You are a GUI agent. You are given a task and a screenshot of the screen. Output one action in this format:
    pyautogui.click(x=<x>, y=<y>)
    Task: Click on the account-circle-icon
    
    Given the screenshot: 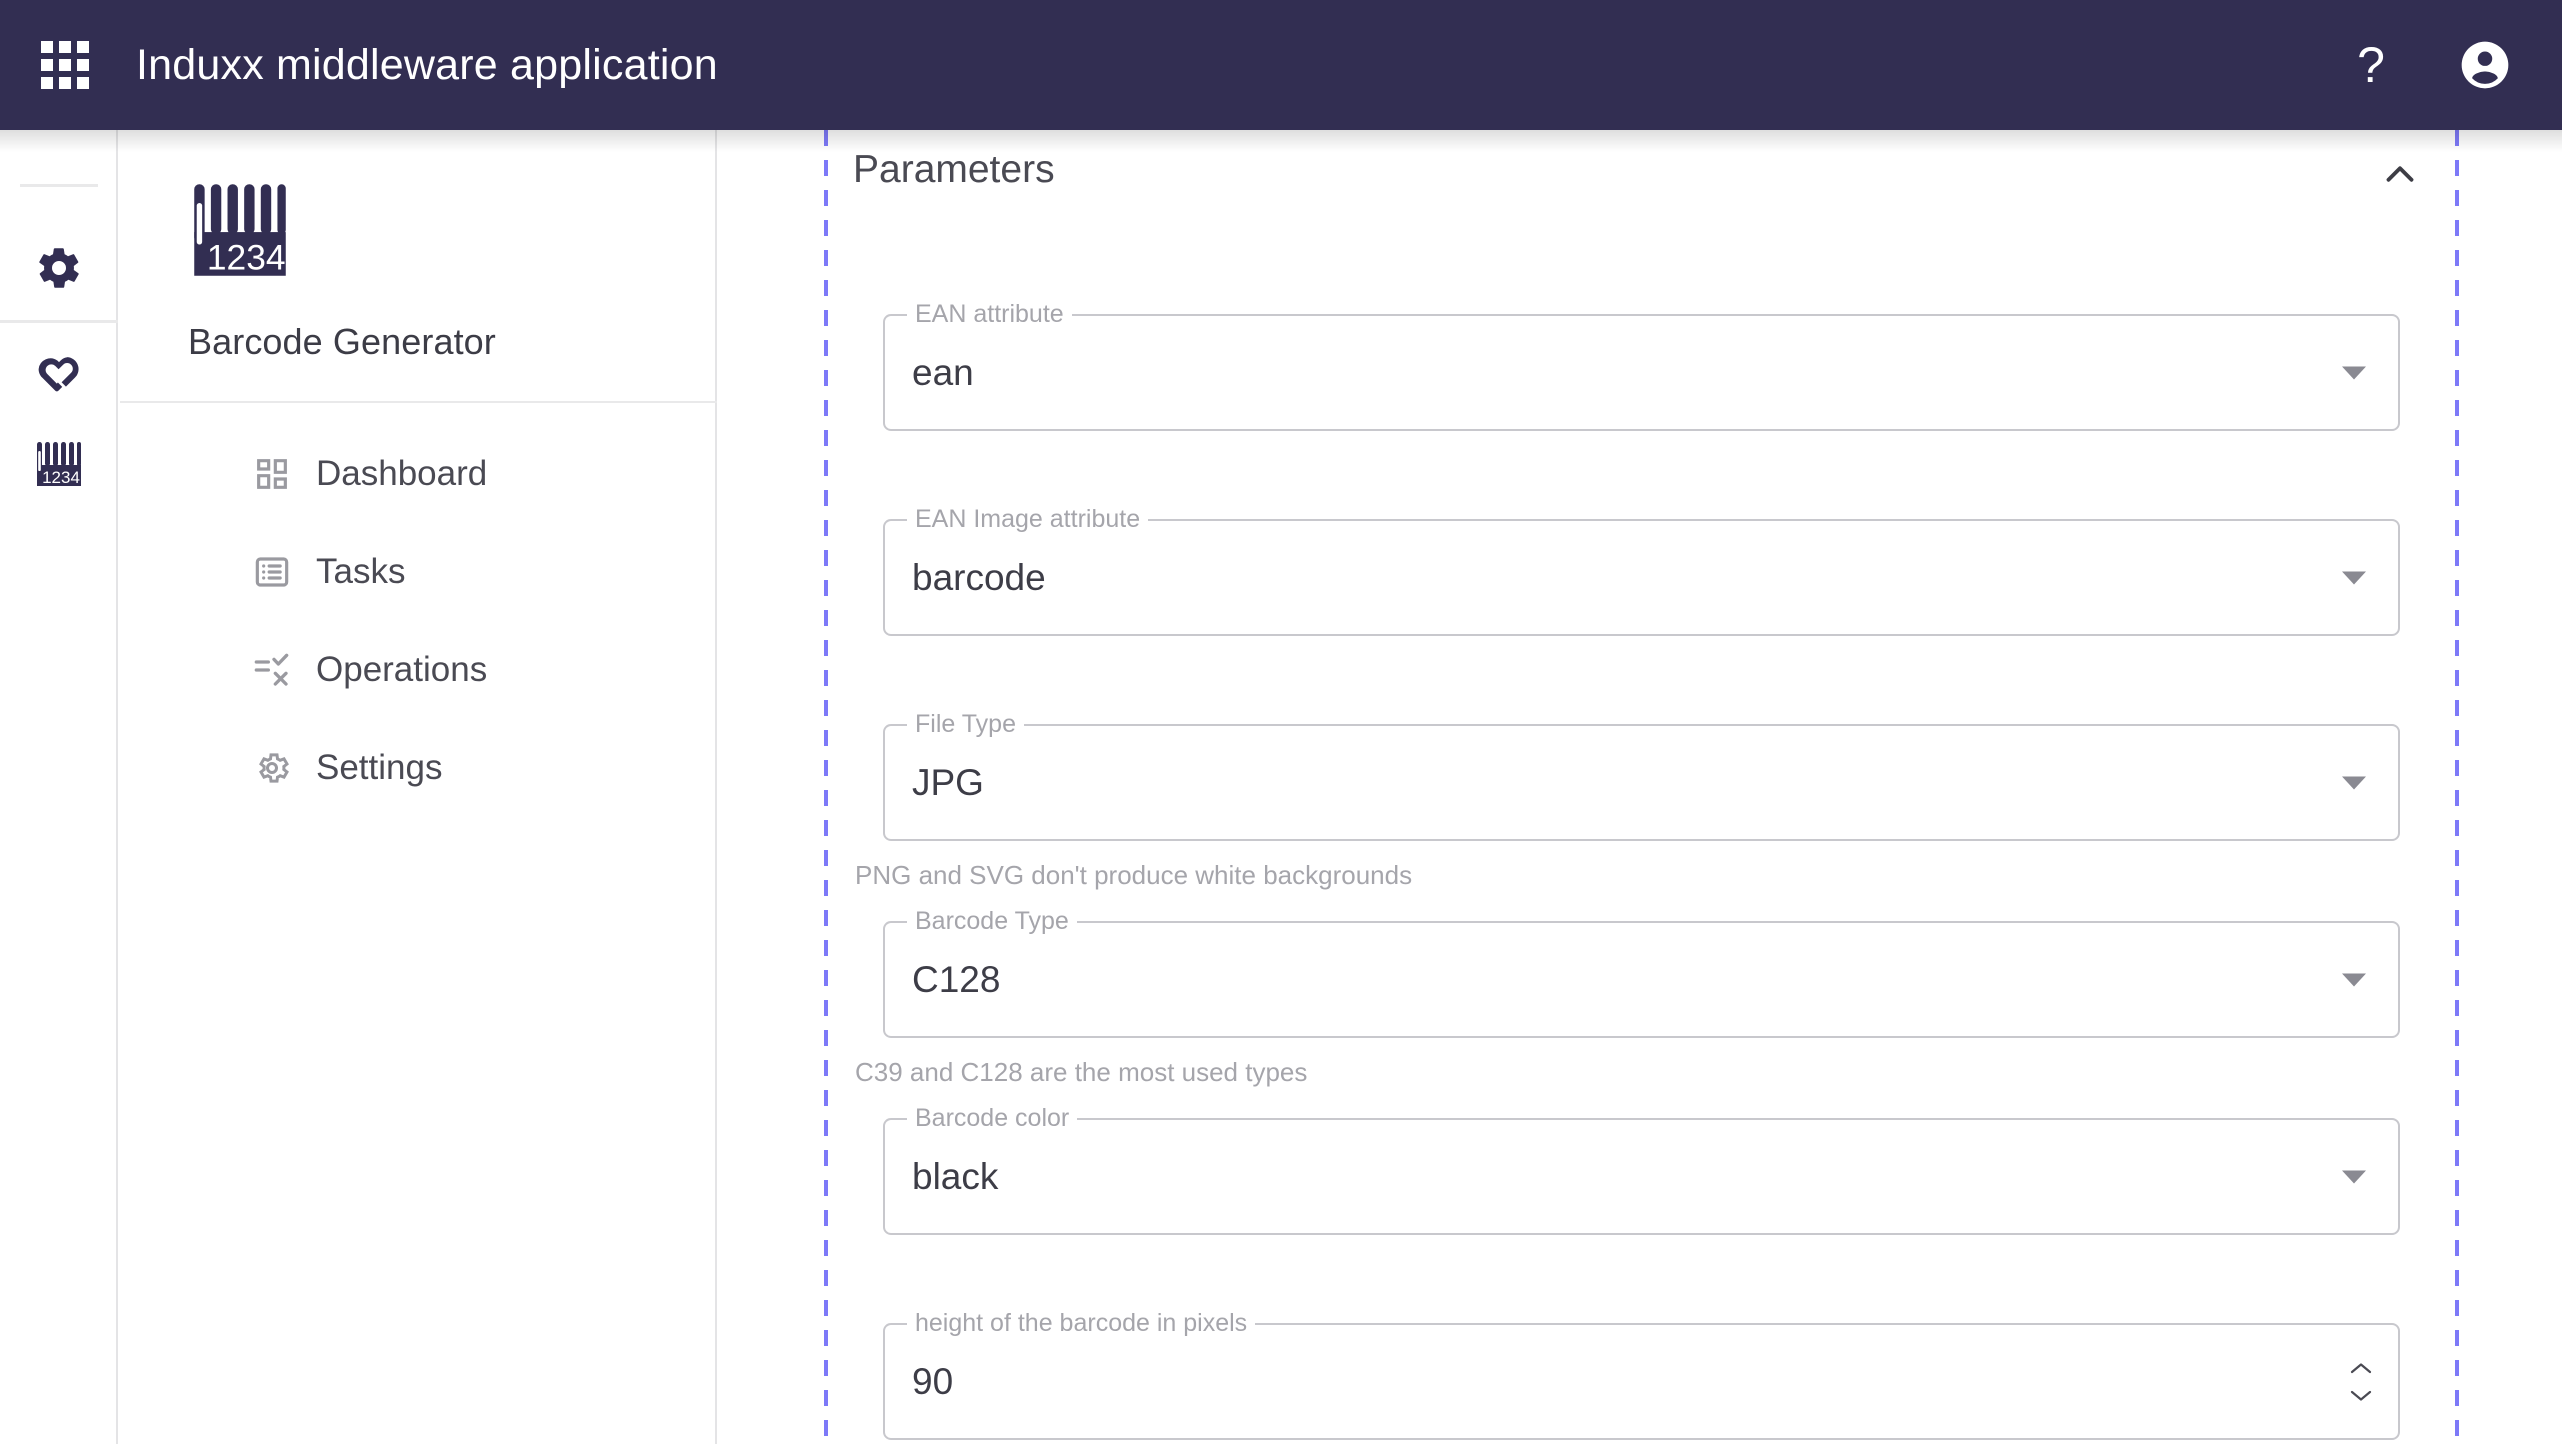 What is the action you would take?
    pyautogui.click(x=2485, y=65)
    